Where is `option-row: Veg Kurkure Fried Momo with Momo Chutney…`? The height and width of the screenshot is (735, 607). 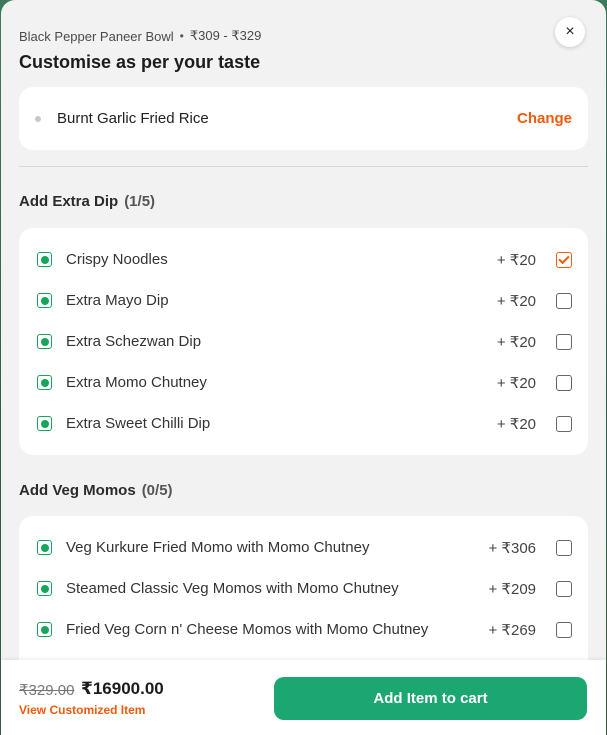 option-row: Veg Kurkure Fried Momo with Momo Chutney… is located at coordinates (303, 547).